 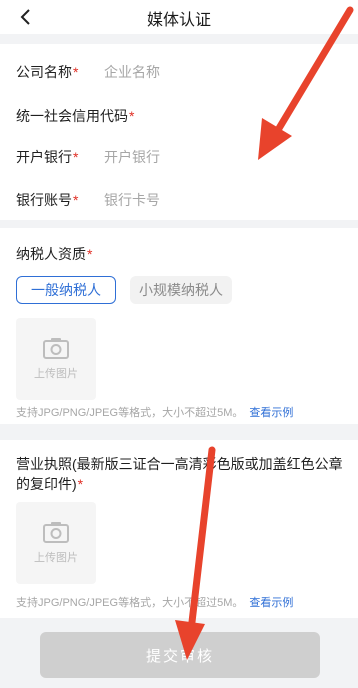 I want to click on company-name-input: 企业名称, so click(x=132, y=72).